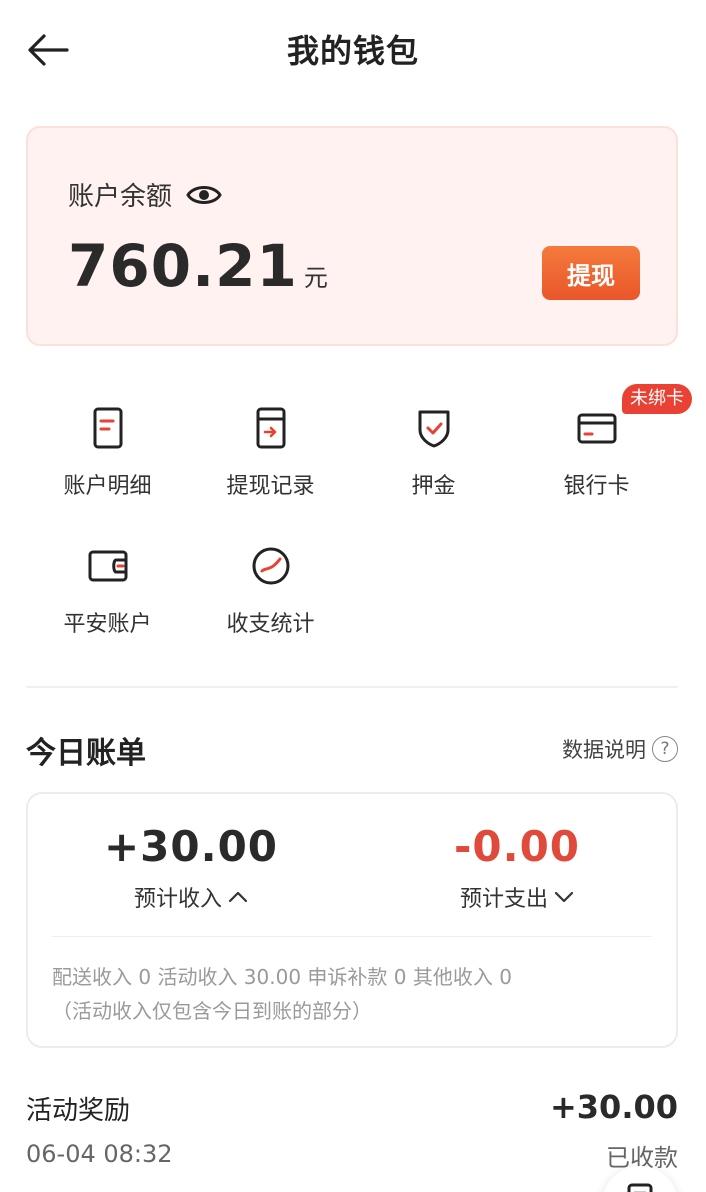 This screenshot has width=706, height=1192. I want to click on expense-column: -0.00 预计支出, so click(517, 867).